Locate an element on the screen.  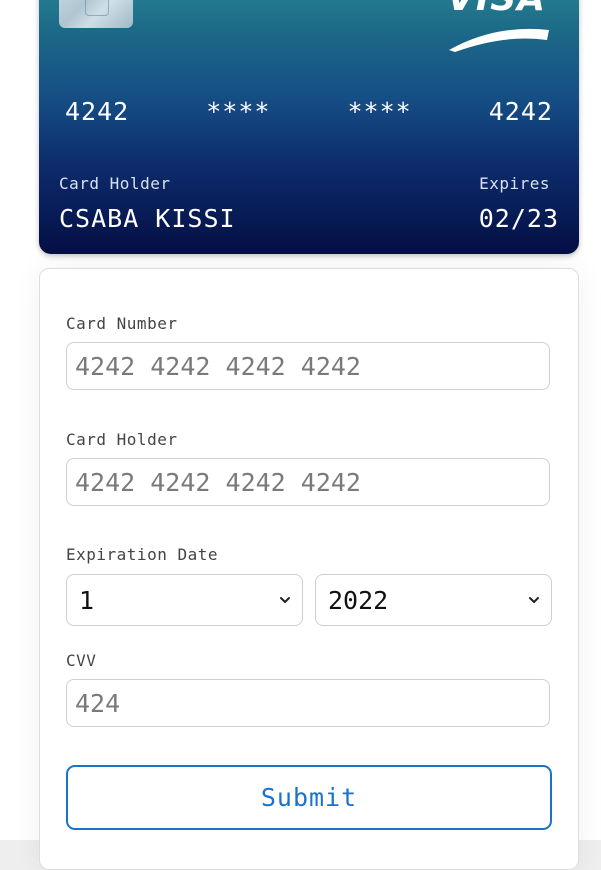
card-number-display: 4242 **** **** 4242 is located at coordinates (309, 111).